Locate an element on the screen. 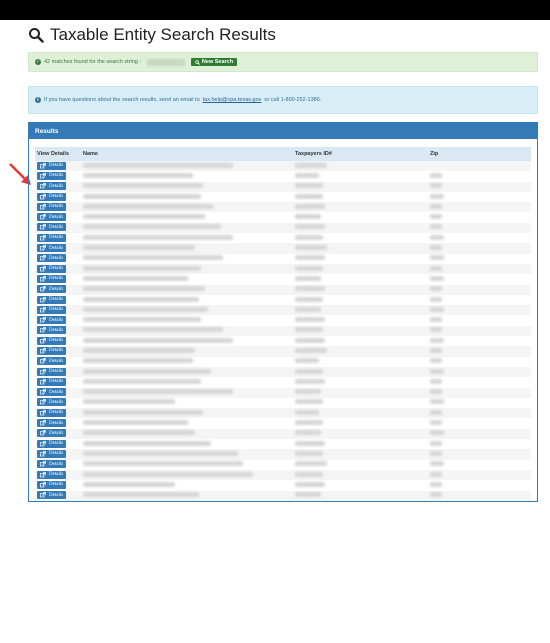 This screenshot has height=643, width=550. col-zip: Zip is located at coordinates (434, 154).